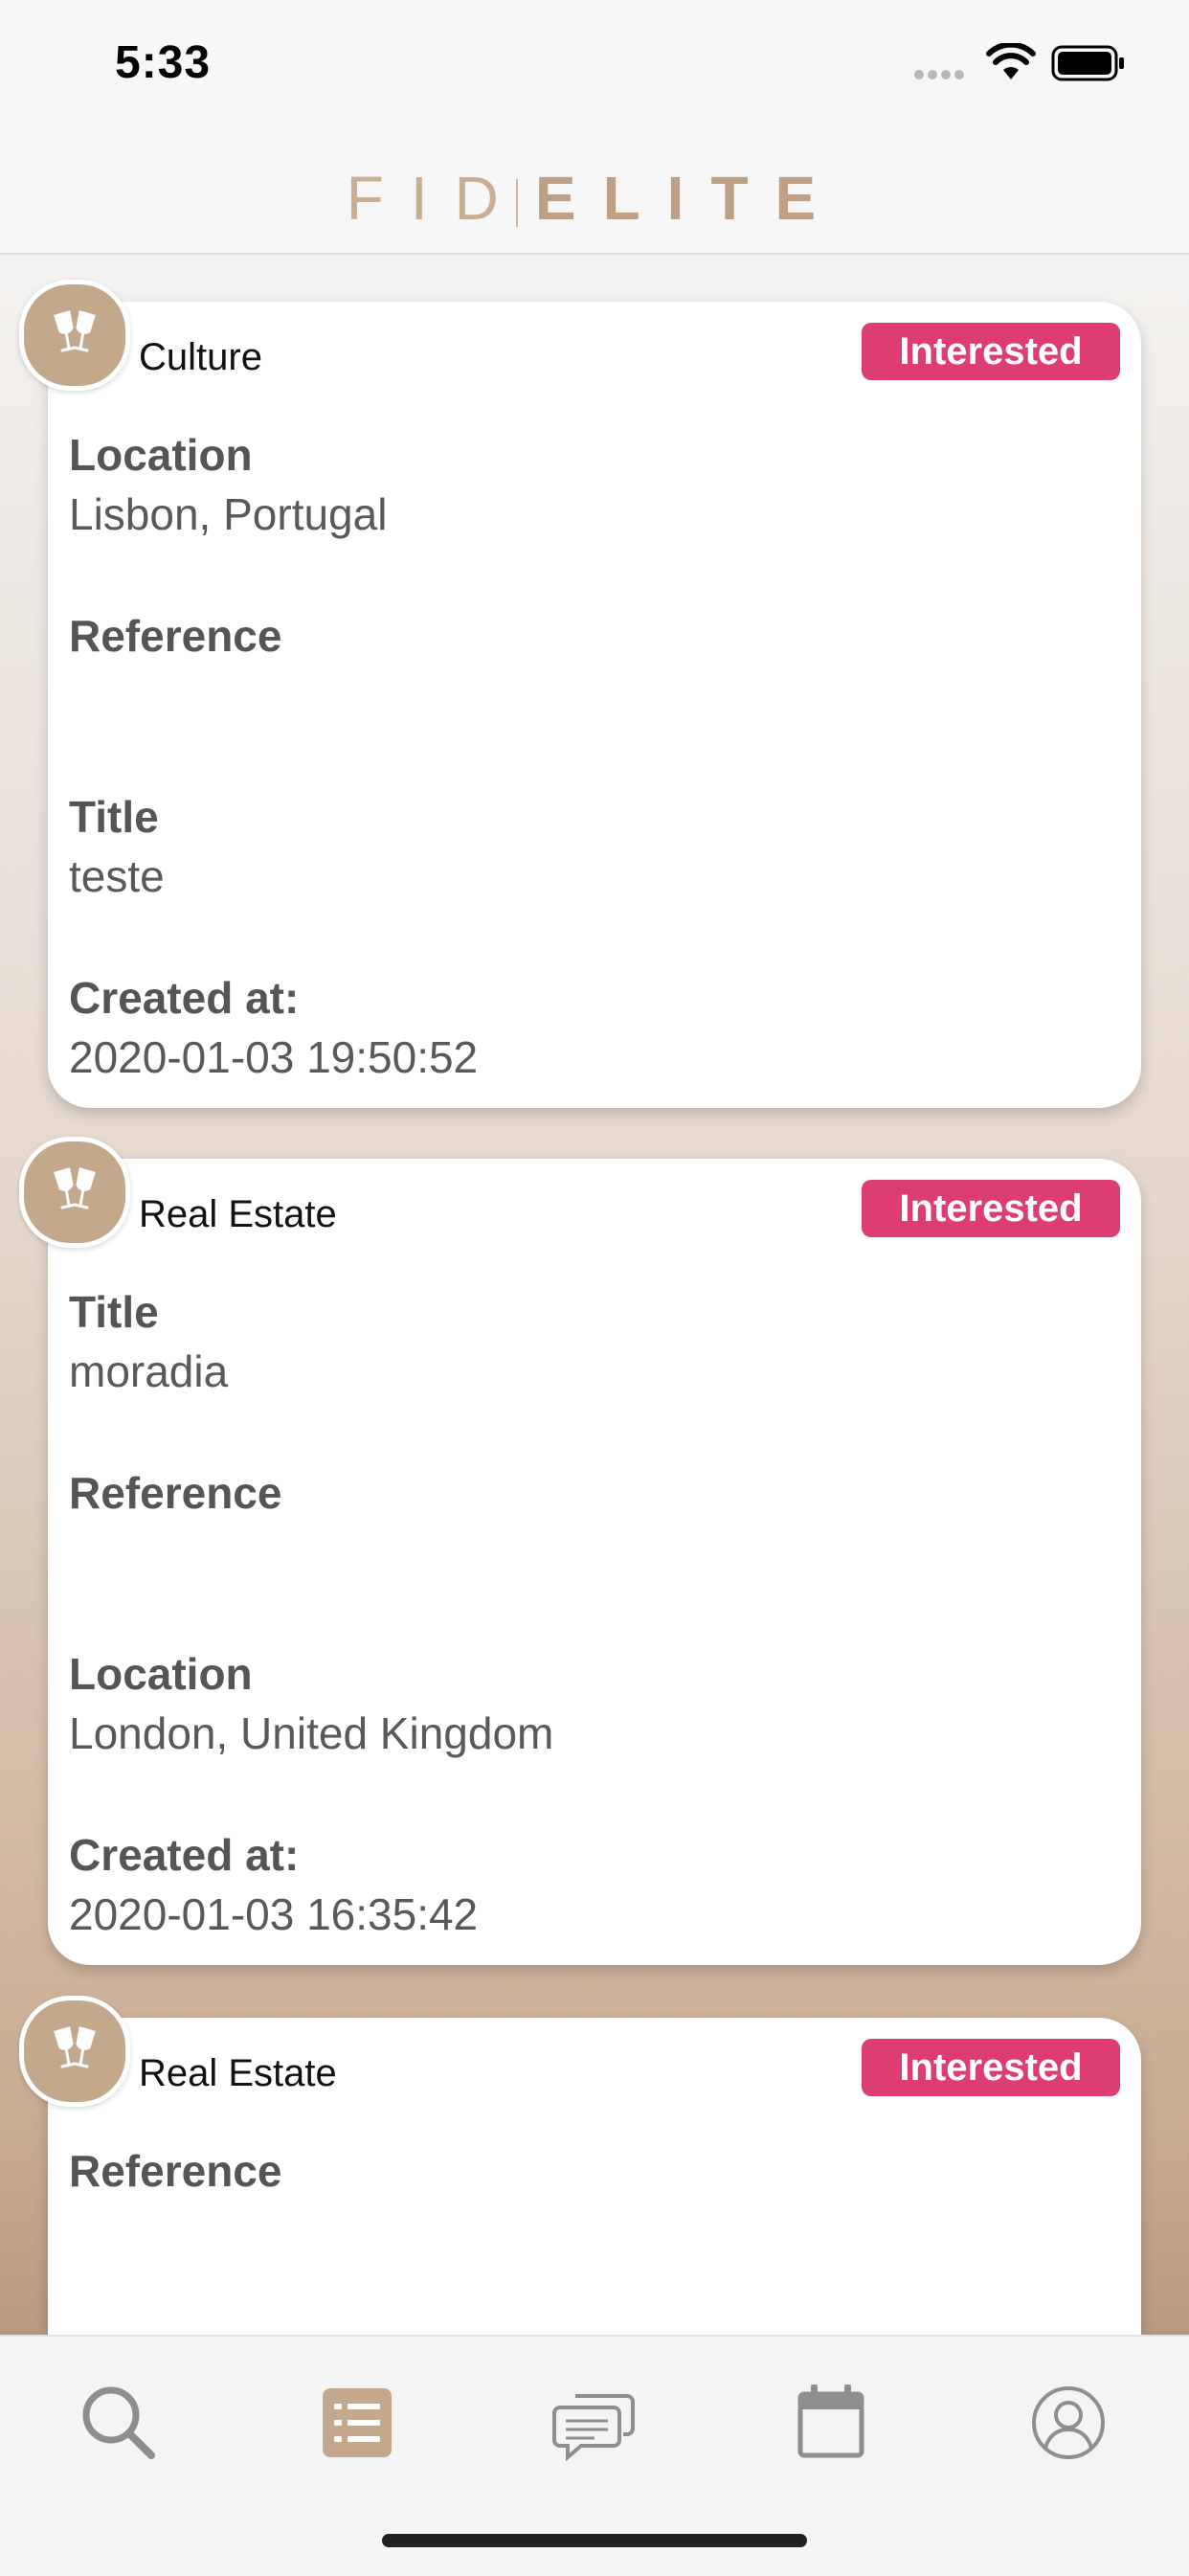 Image resolution: width=1189 pixels, height=2576 pixels. I want to click on home-indicator, so click(594, 2540).